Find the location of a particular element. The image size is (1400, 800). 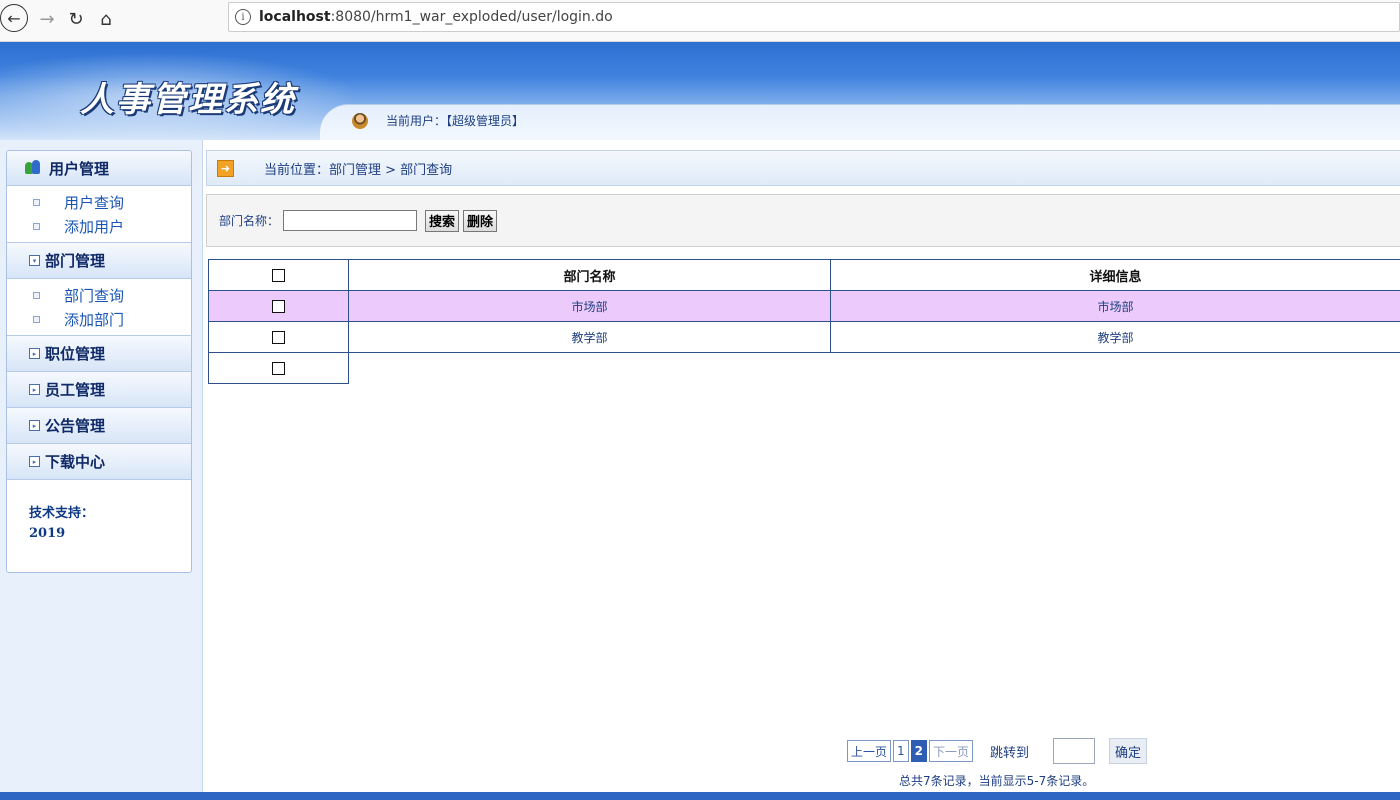

delete-button: 删除 is located at coordinates (480, 220).